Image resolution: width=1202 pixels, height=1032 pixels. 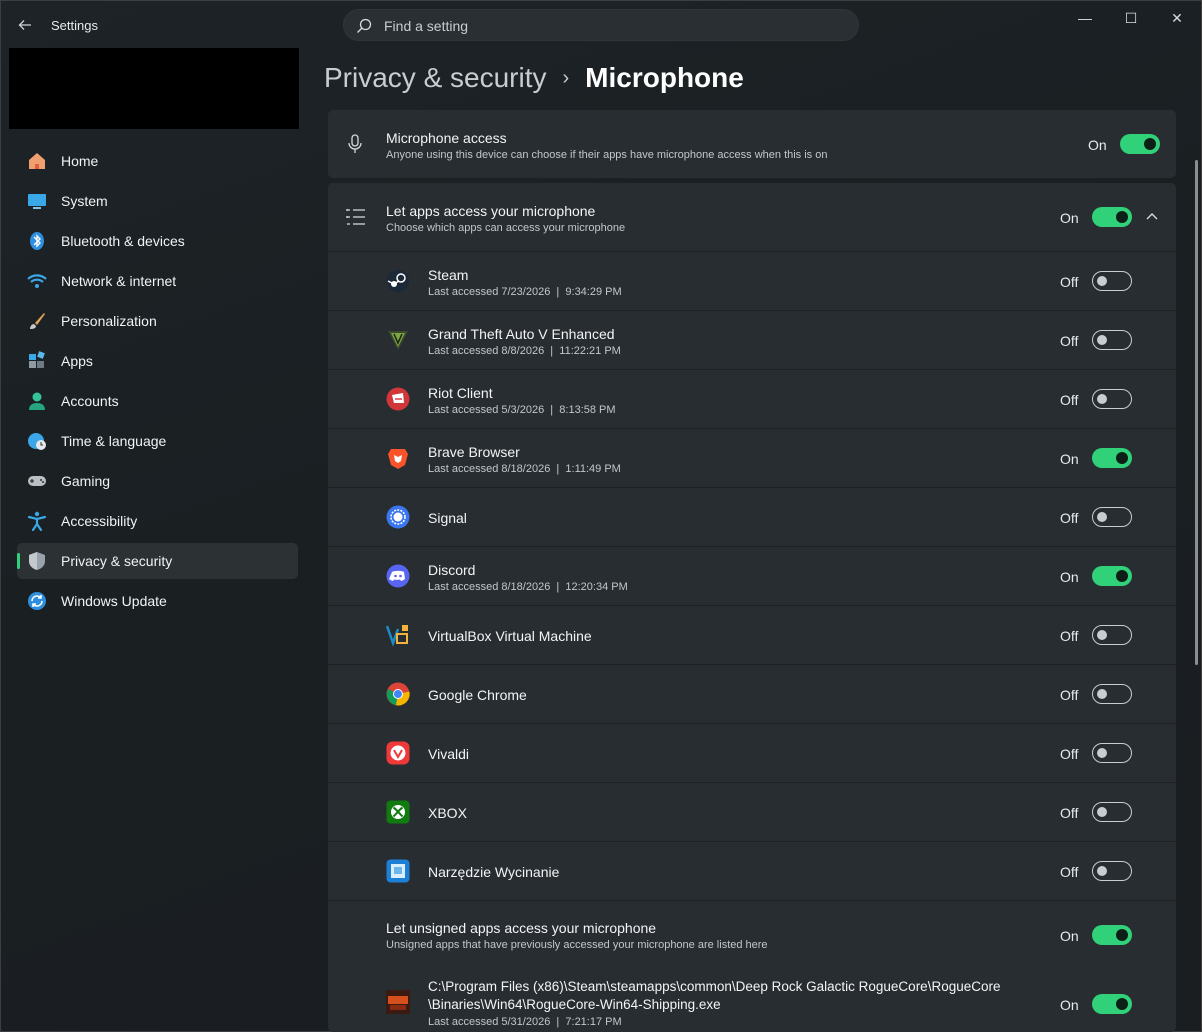 What do you see at coordinates (494, 872) in the screenshot?
I see `app-name: Narzędzie Wycinanie` at bounding box center [494, 872].